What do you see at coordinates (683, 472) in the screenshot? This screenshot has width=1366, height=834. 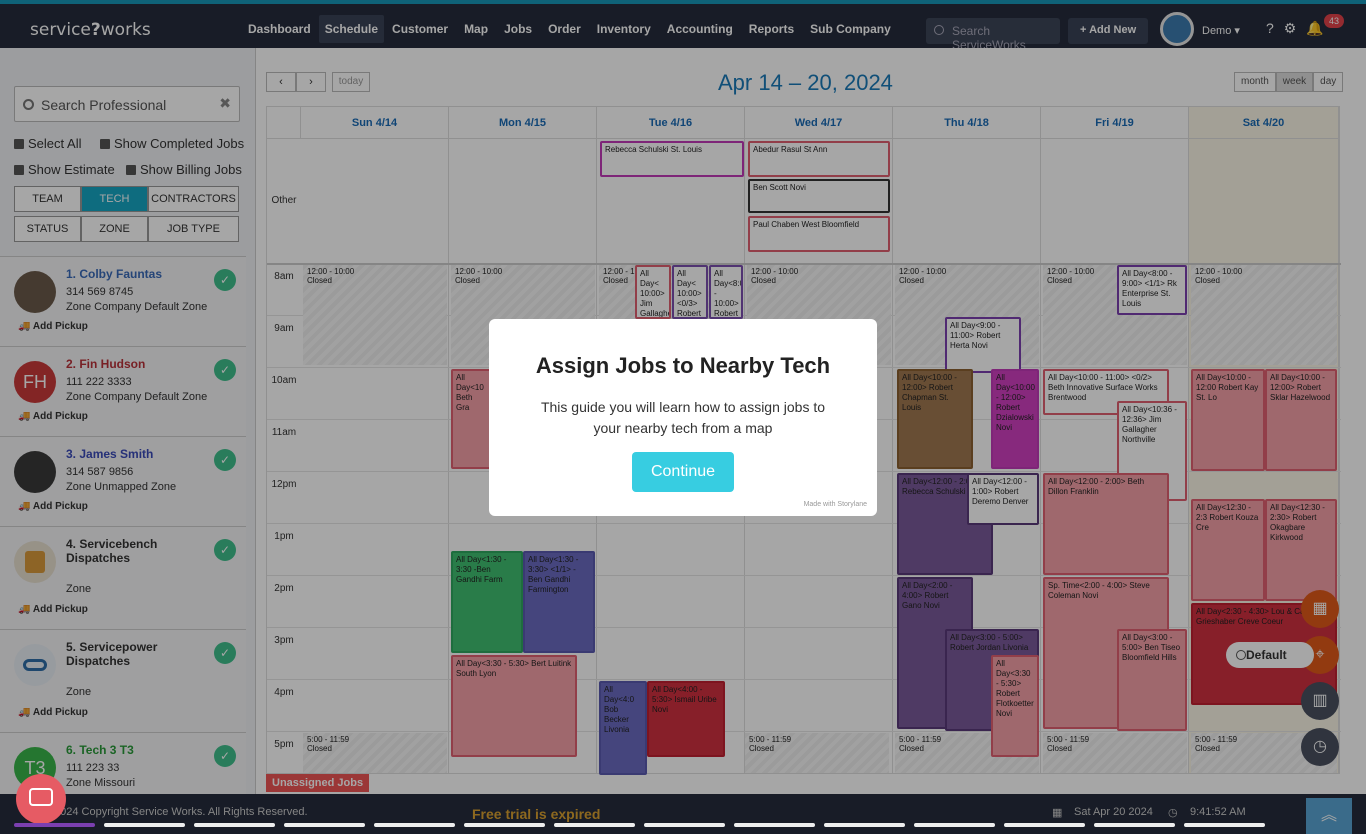 I see `continue-button: Continue` at bounding box center [683, 472].